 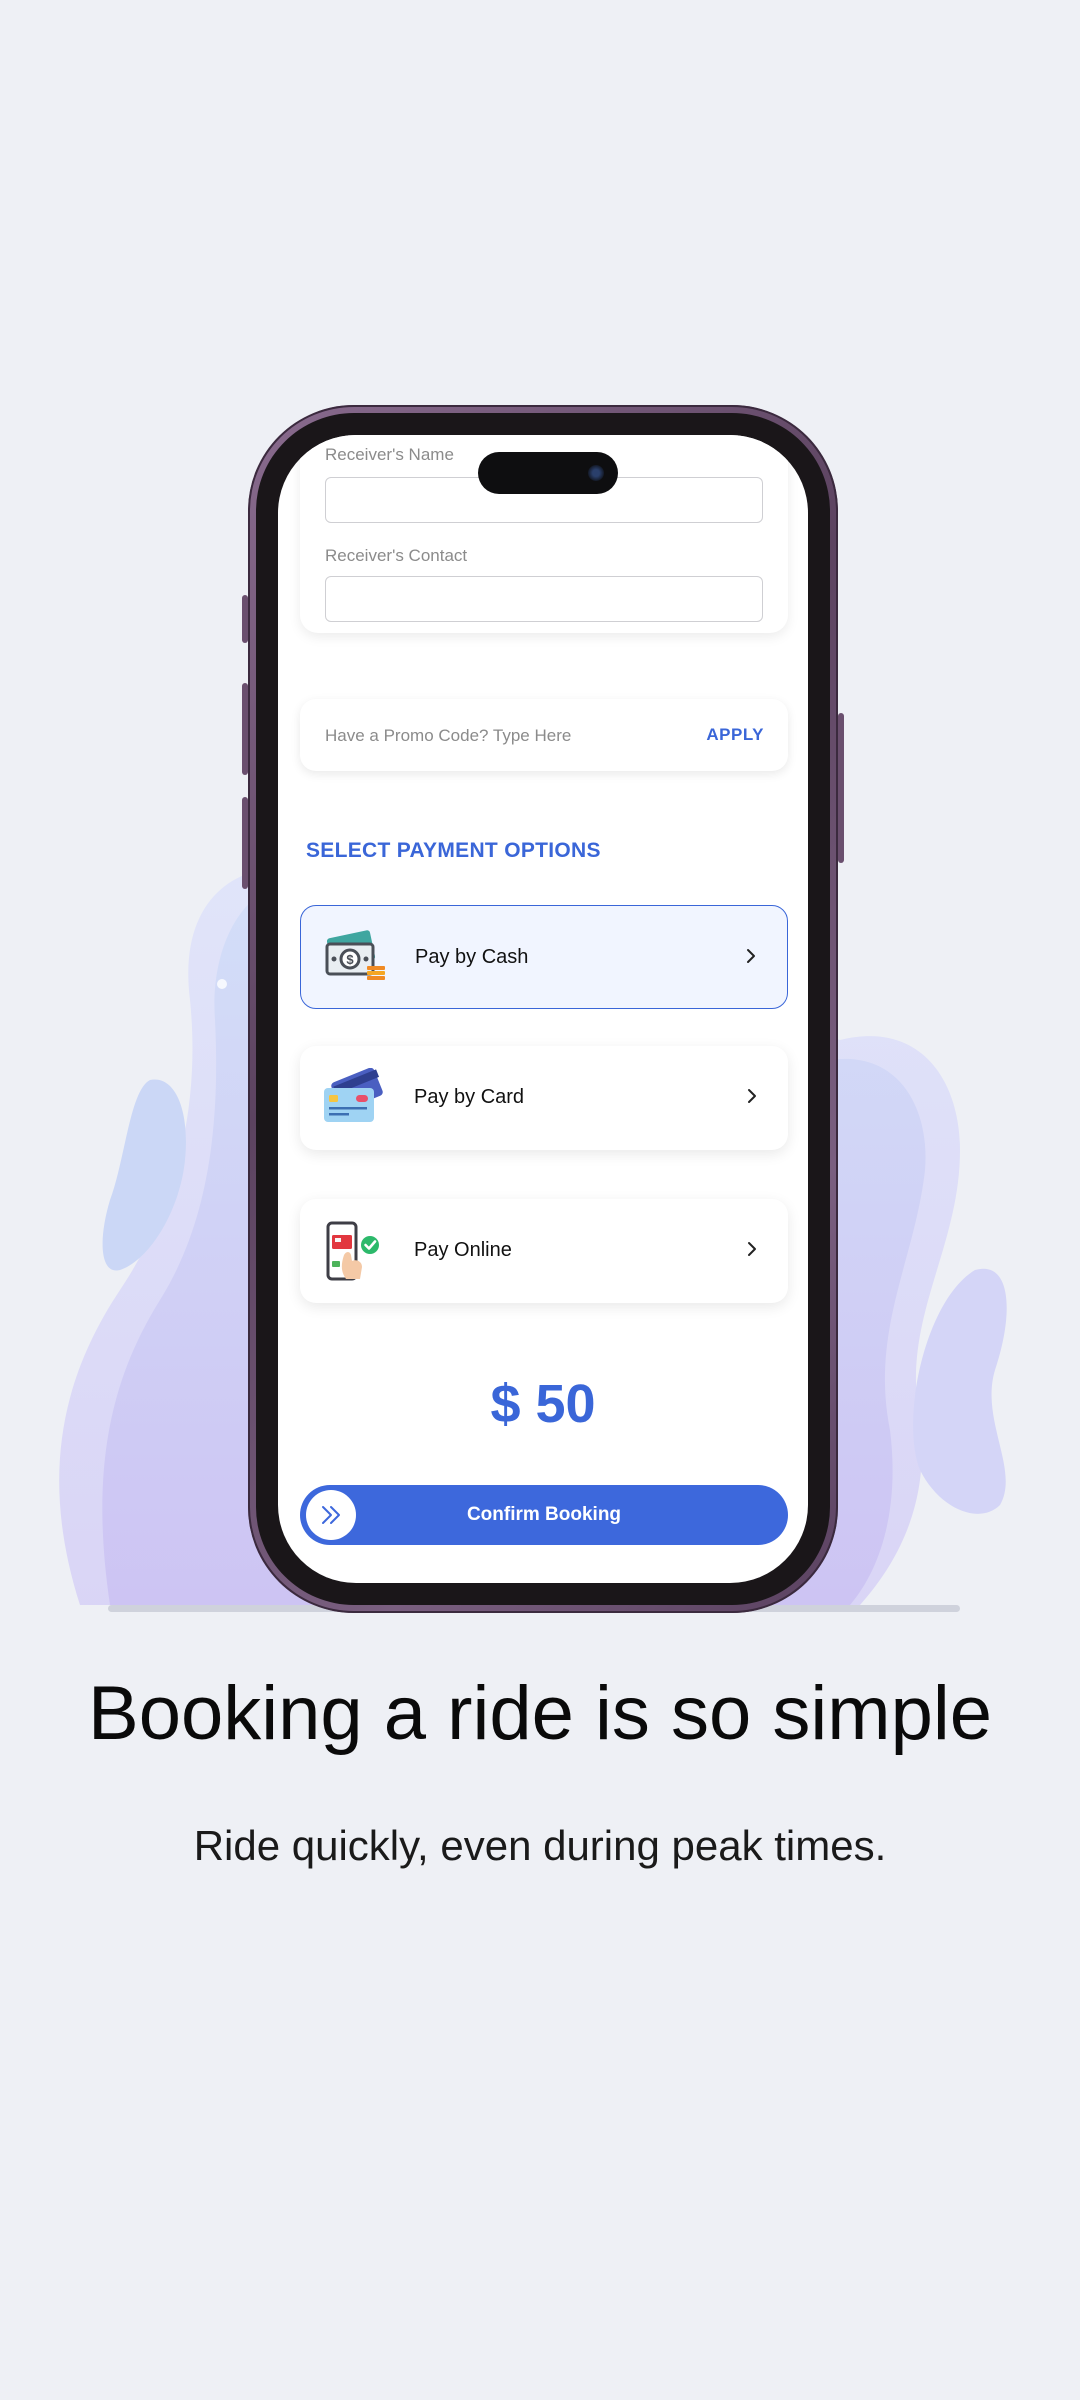 I want to click on onboarding-headline: Booking a ride is so simple, so click(x=540, y=1713).